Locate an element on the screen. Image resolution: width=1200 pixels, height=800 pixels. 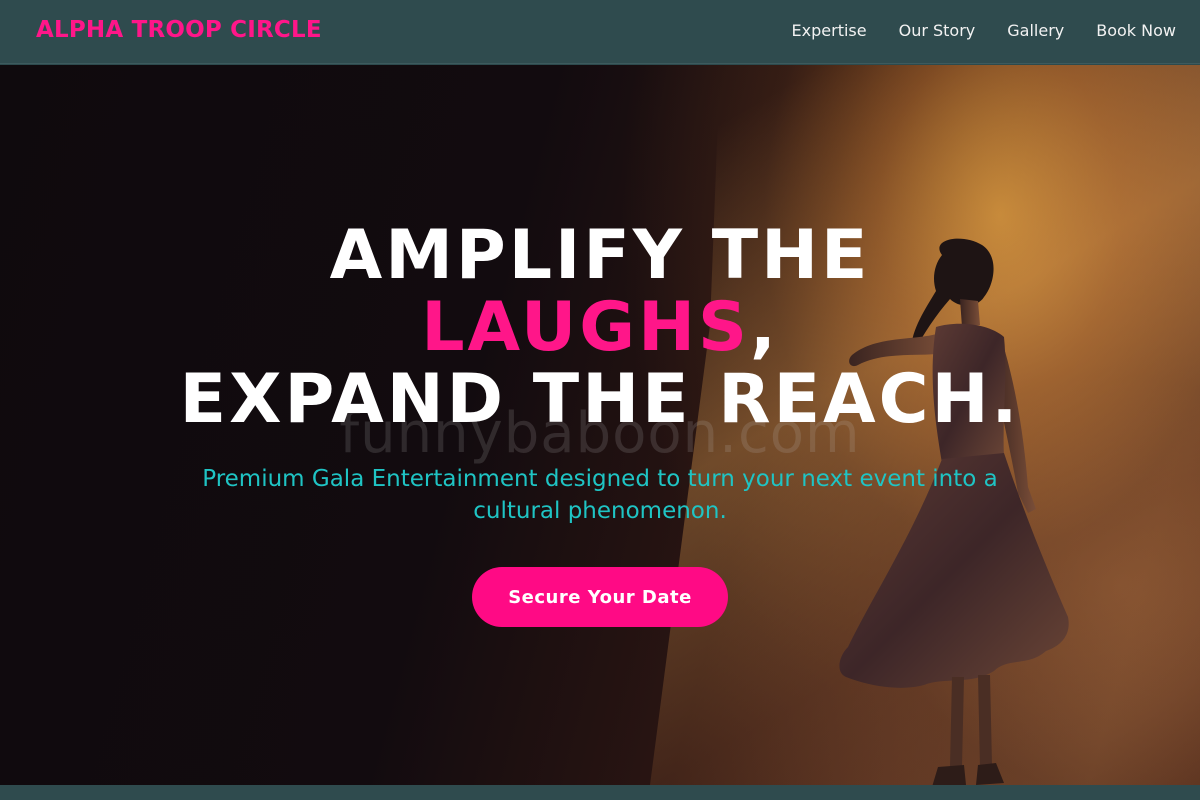
headline-line-3: EXPAND THE REACH. is located at coordinates (600, 399).